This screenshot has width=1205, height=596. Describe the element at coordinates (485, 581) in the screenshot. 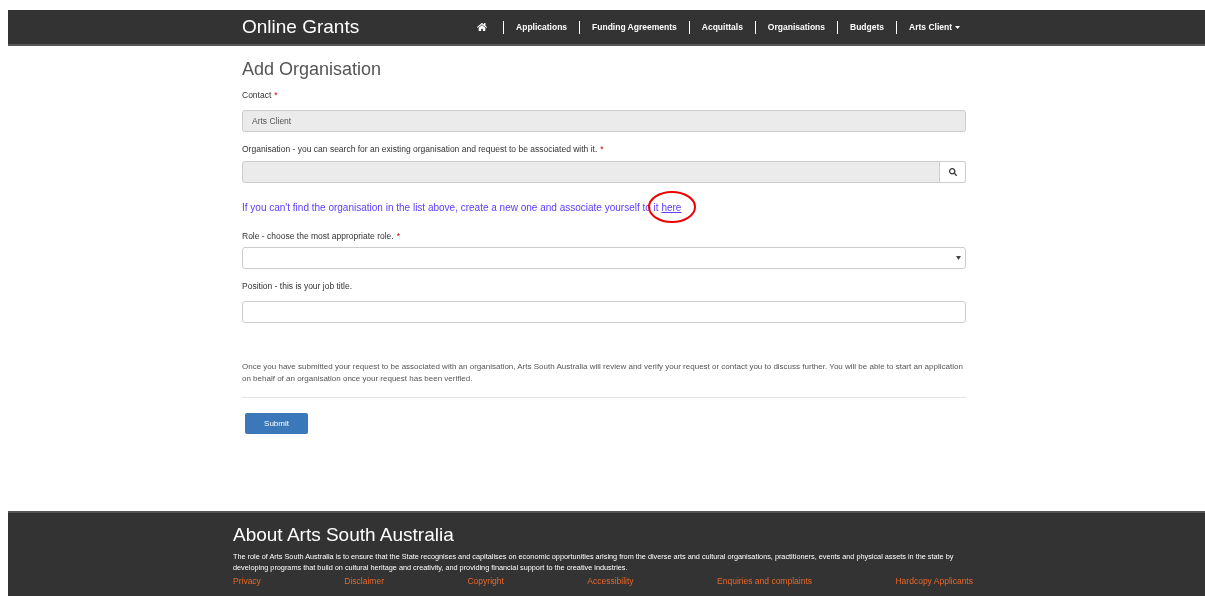

I see `footer-link: Copyright` at that location.